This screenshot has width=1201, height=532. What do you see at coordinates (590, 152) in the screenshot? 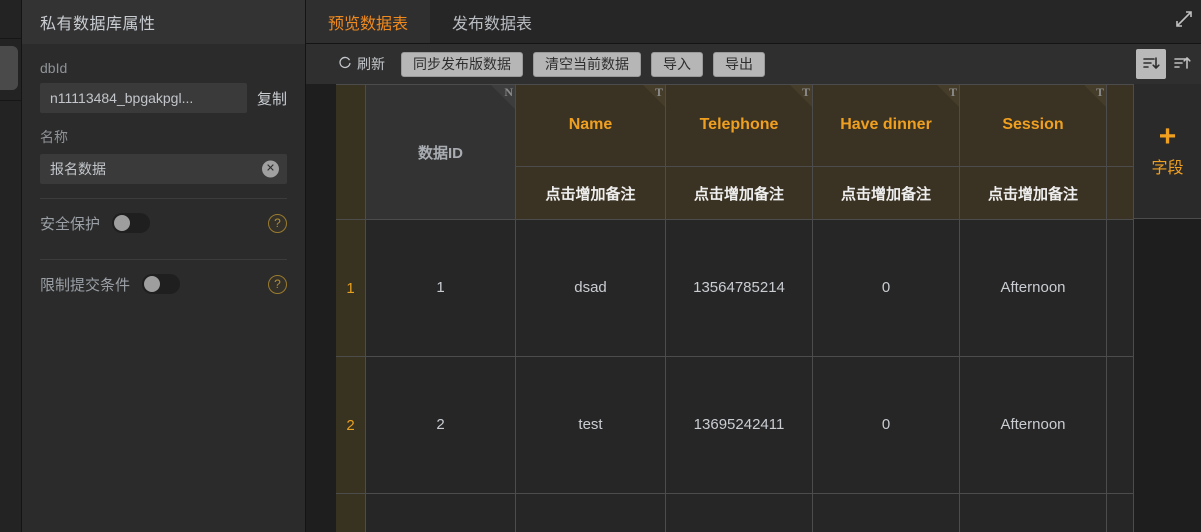
I see `column-header-name: T Name 点击增加备注` at bounding box center [590, 152].